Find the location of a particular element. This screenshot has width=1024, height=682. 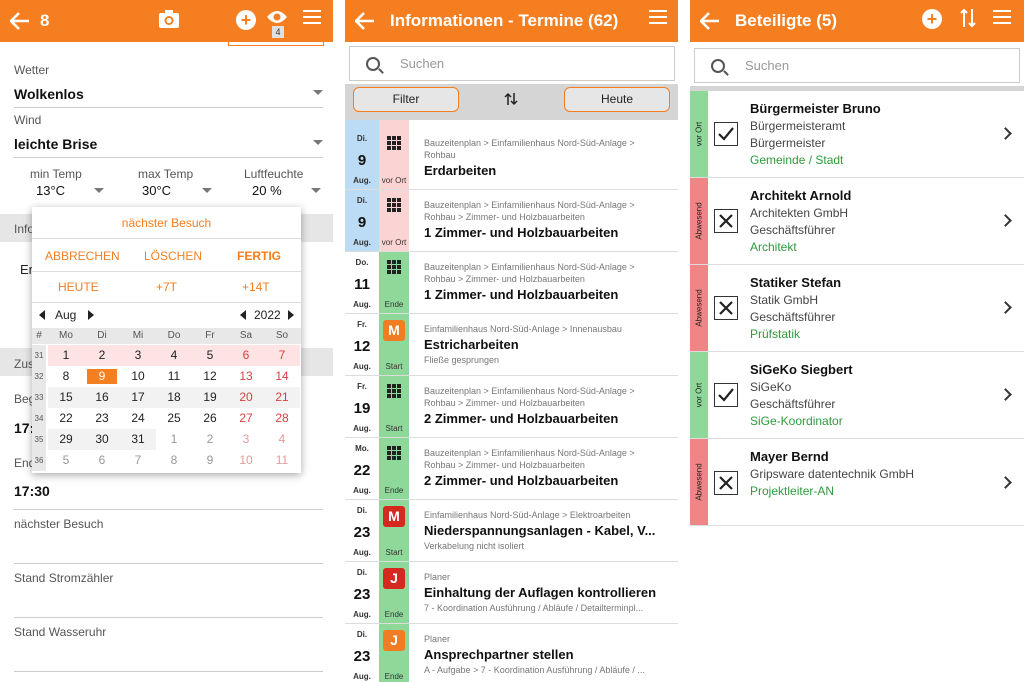

min-temp-value: 13°C is located at coordinates (50, 190).